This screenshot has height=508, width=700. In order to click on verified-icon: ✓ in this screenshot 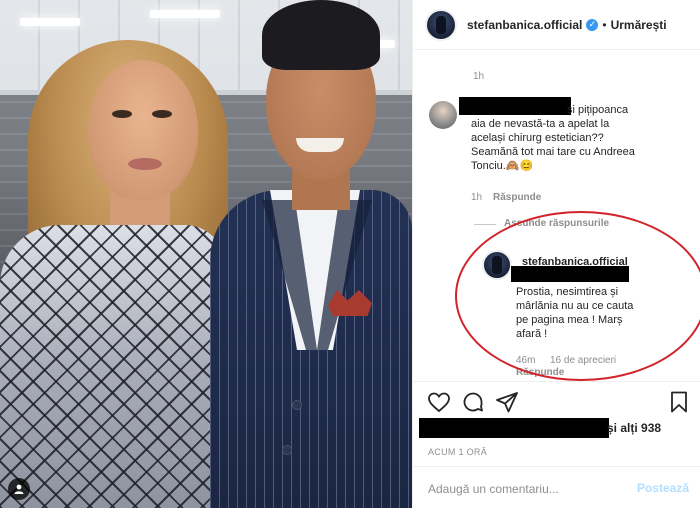, I will do `click(592, 24)`.